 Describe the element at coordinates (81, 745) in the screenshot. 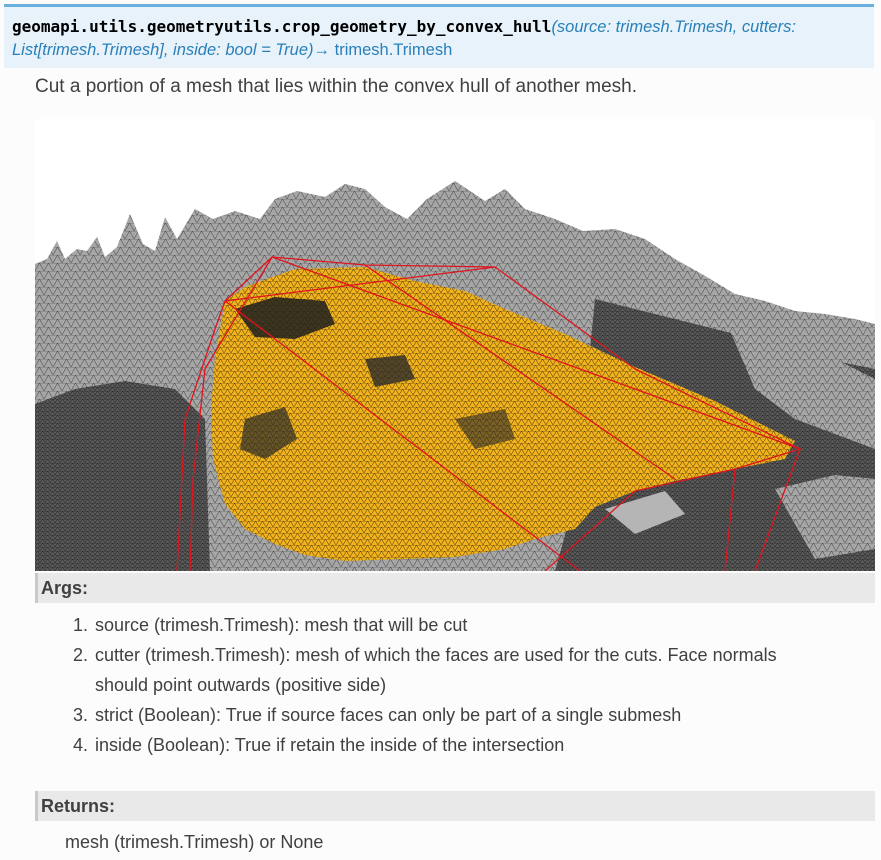

I see `arg-number: 4.` at that location.